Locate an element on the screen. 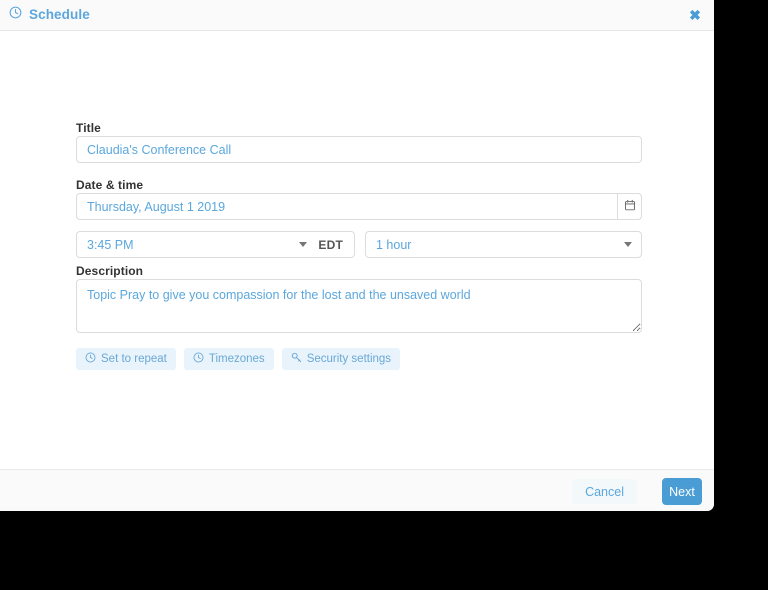 This screenshot has width=768, height=590. timezones-label: Timezones is located at coordinates (236, 359).